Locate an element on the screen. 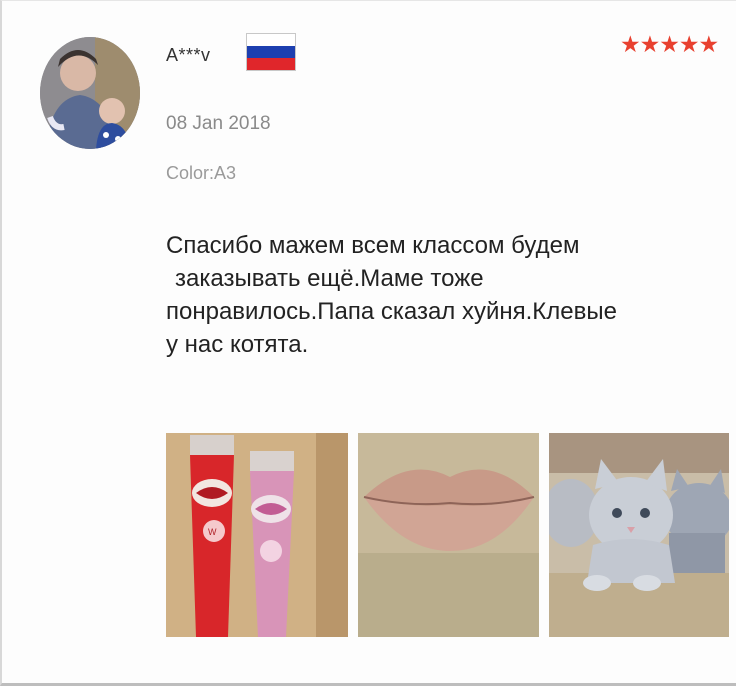 This screenshot has height=686, width=736. reviewer-username: A***v is located at coordinates (188, 55).